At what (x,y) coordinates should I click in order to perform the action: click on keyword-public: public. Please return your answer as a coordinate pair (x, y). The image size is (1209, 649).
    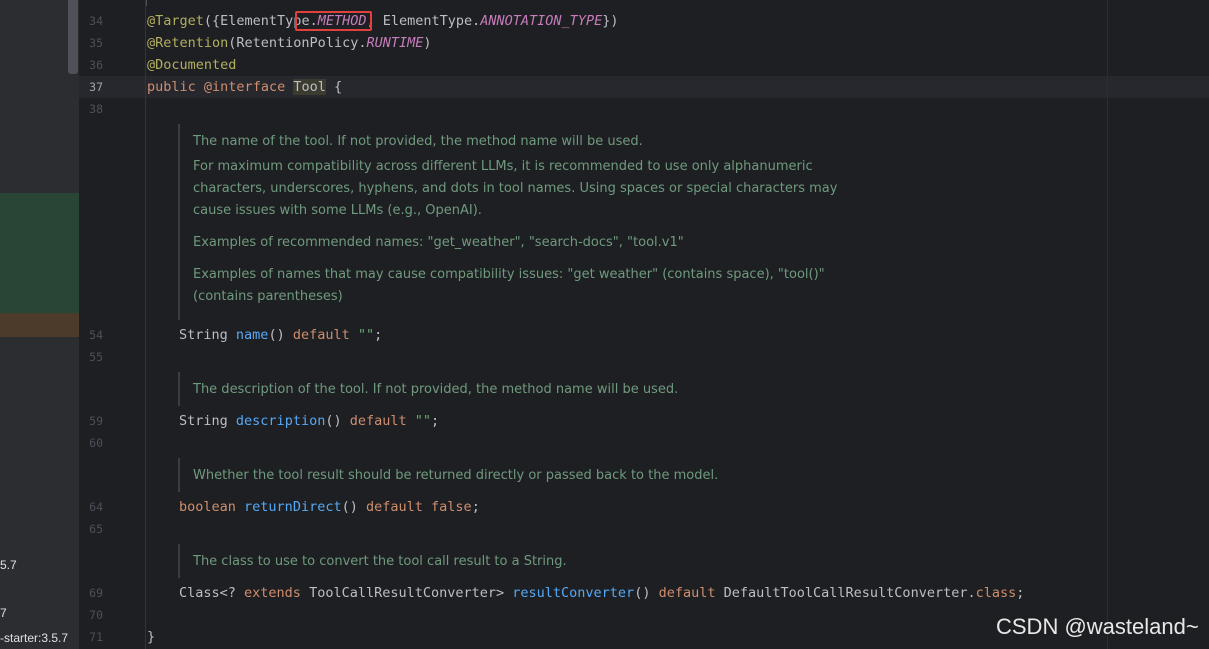
    Looking at the image, I should click on (171, 87).